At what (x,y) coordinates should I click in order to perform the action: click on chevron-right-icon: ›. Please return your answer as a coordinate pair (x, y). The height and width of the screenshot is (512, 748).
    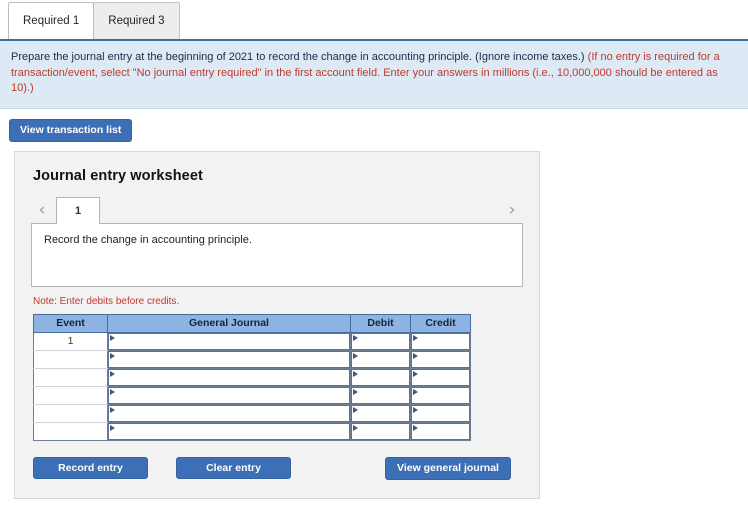
    Looking at the image, I should click on (512, 211).